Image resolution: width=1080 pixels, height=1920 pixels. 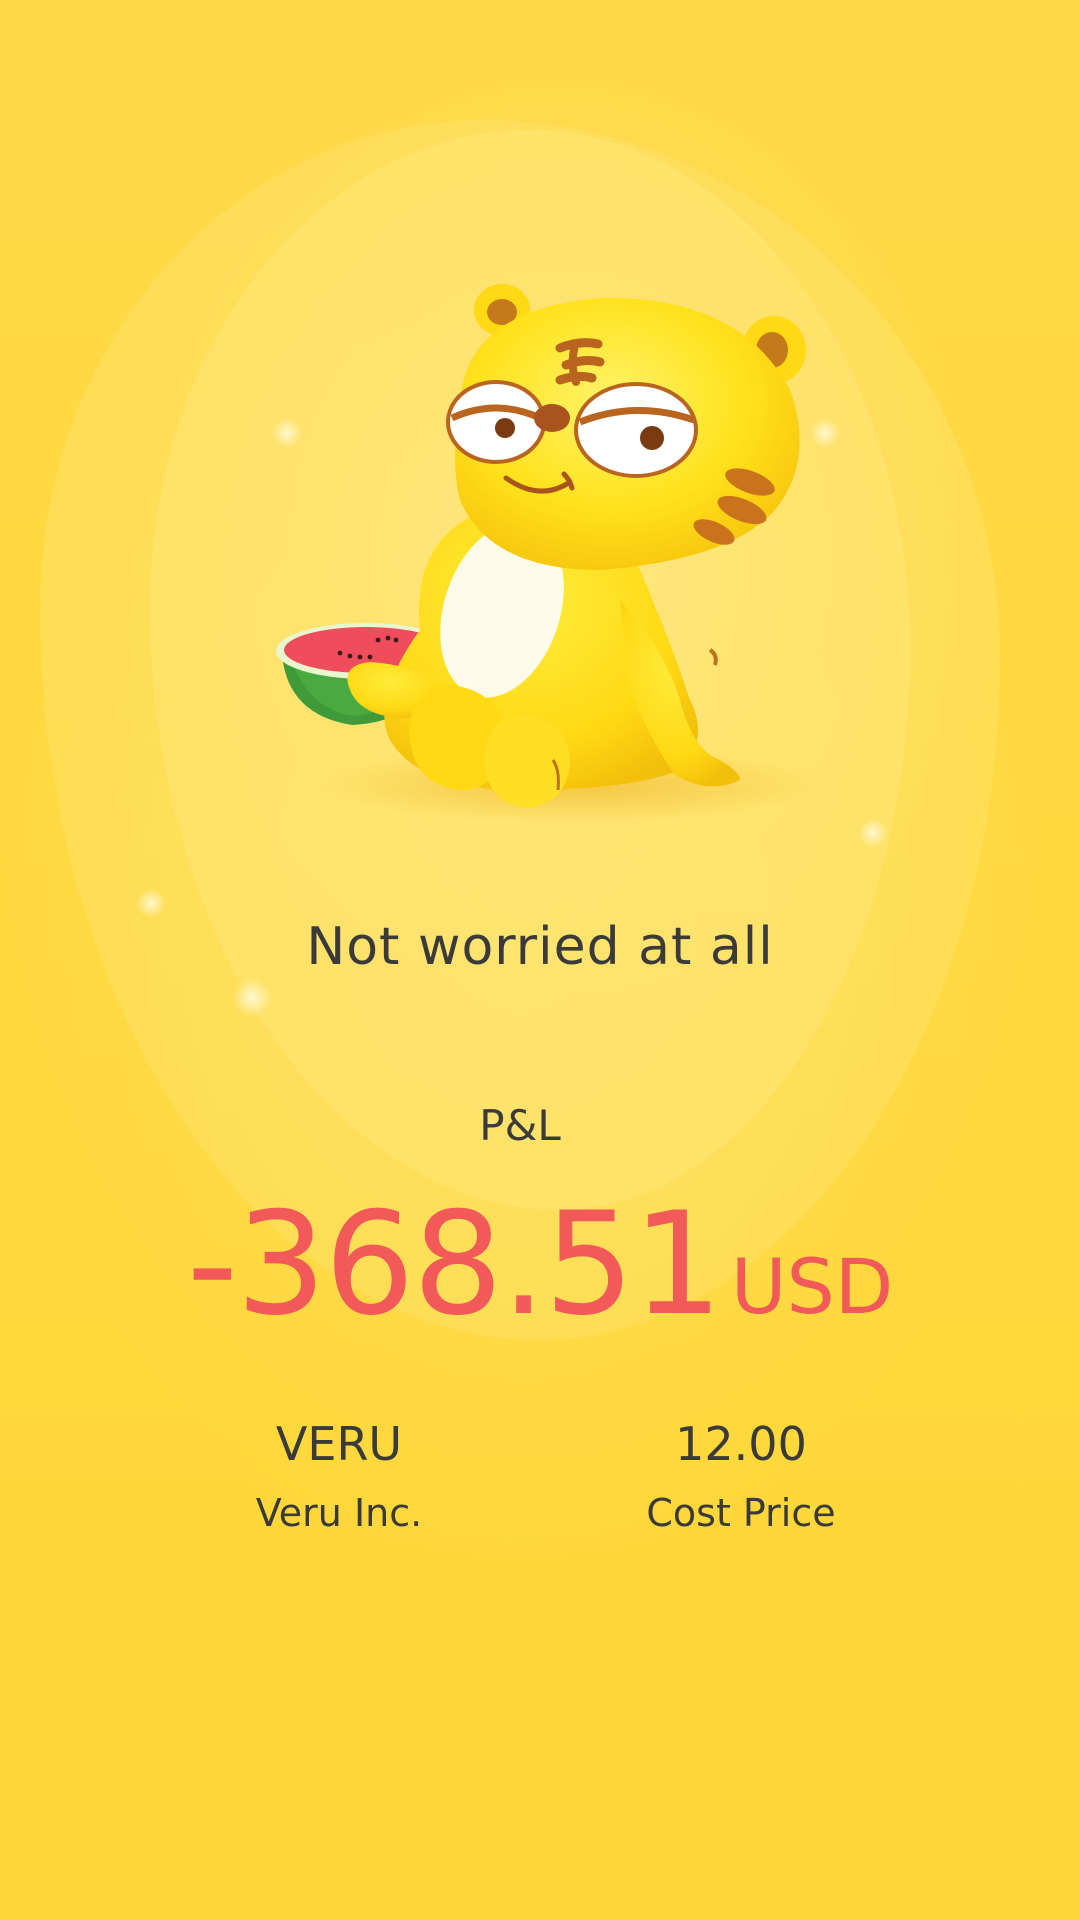 I want to click on tiger-mascot-icon, so click(x=548, y=553).